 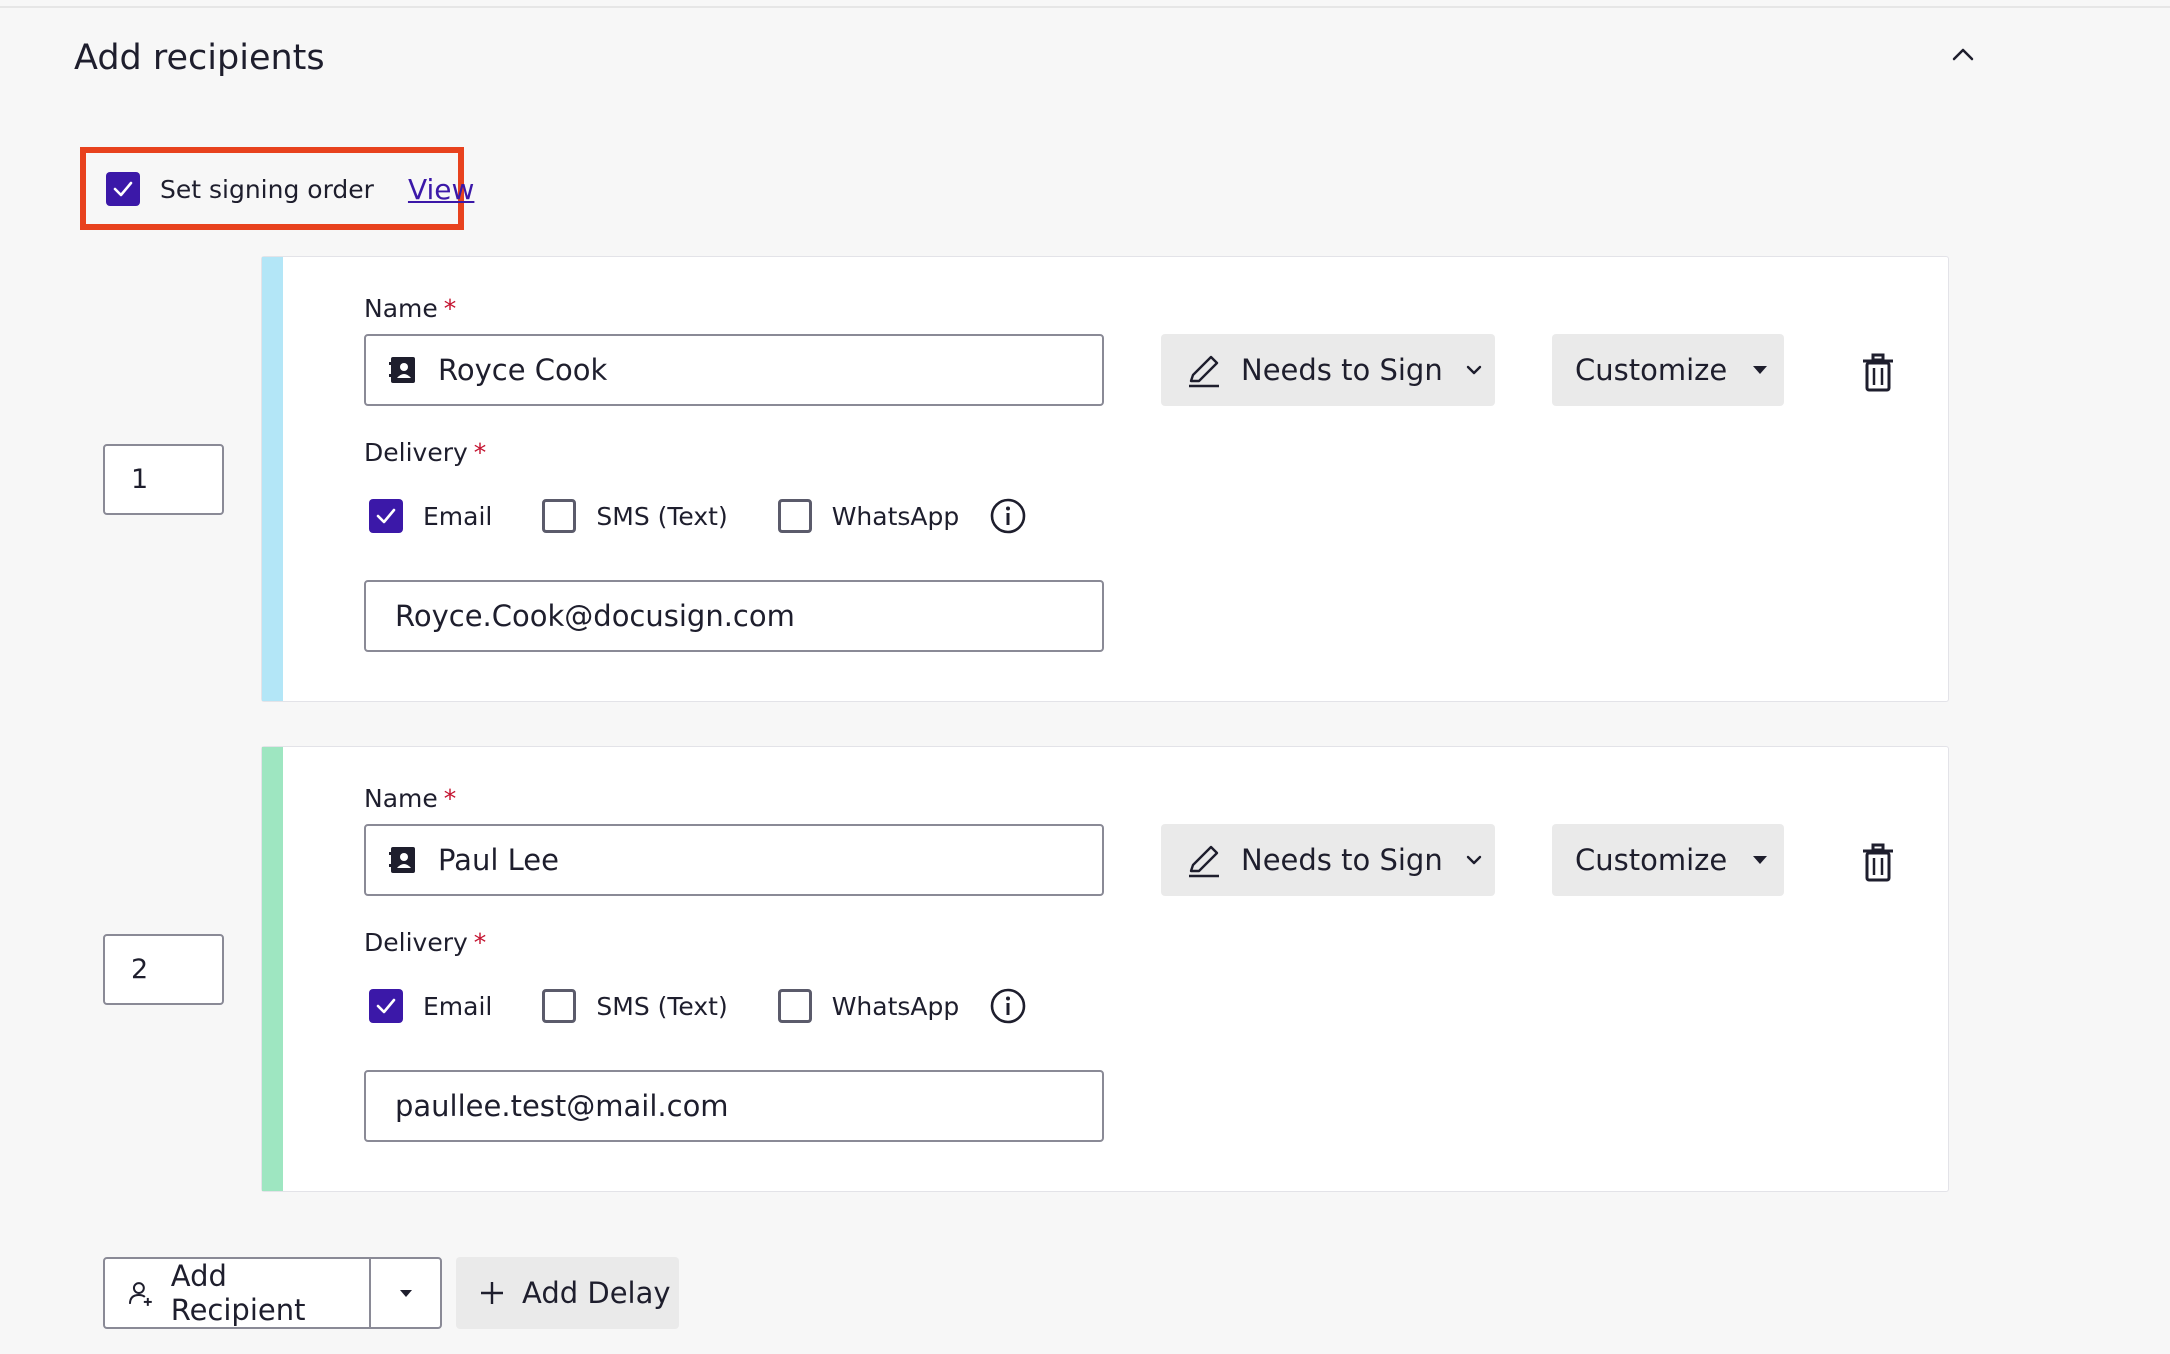 What do you see at coordinates (596, 1293) in the screenshot?
I see `add-delay-label: Add Delay` at bounding box center [596, 1293].